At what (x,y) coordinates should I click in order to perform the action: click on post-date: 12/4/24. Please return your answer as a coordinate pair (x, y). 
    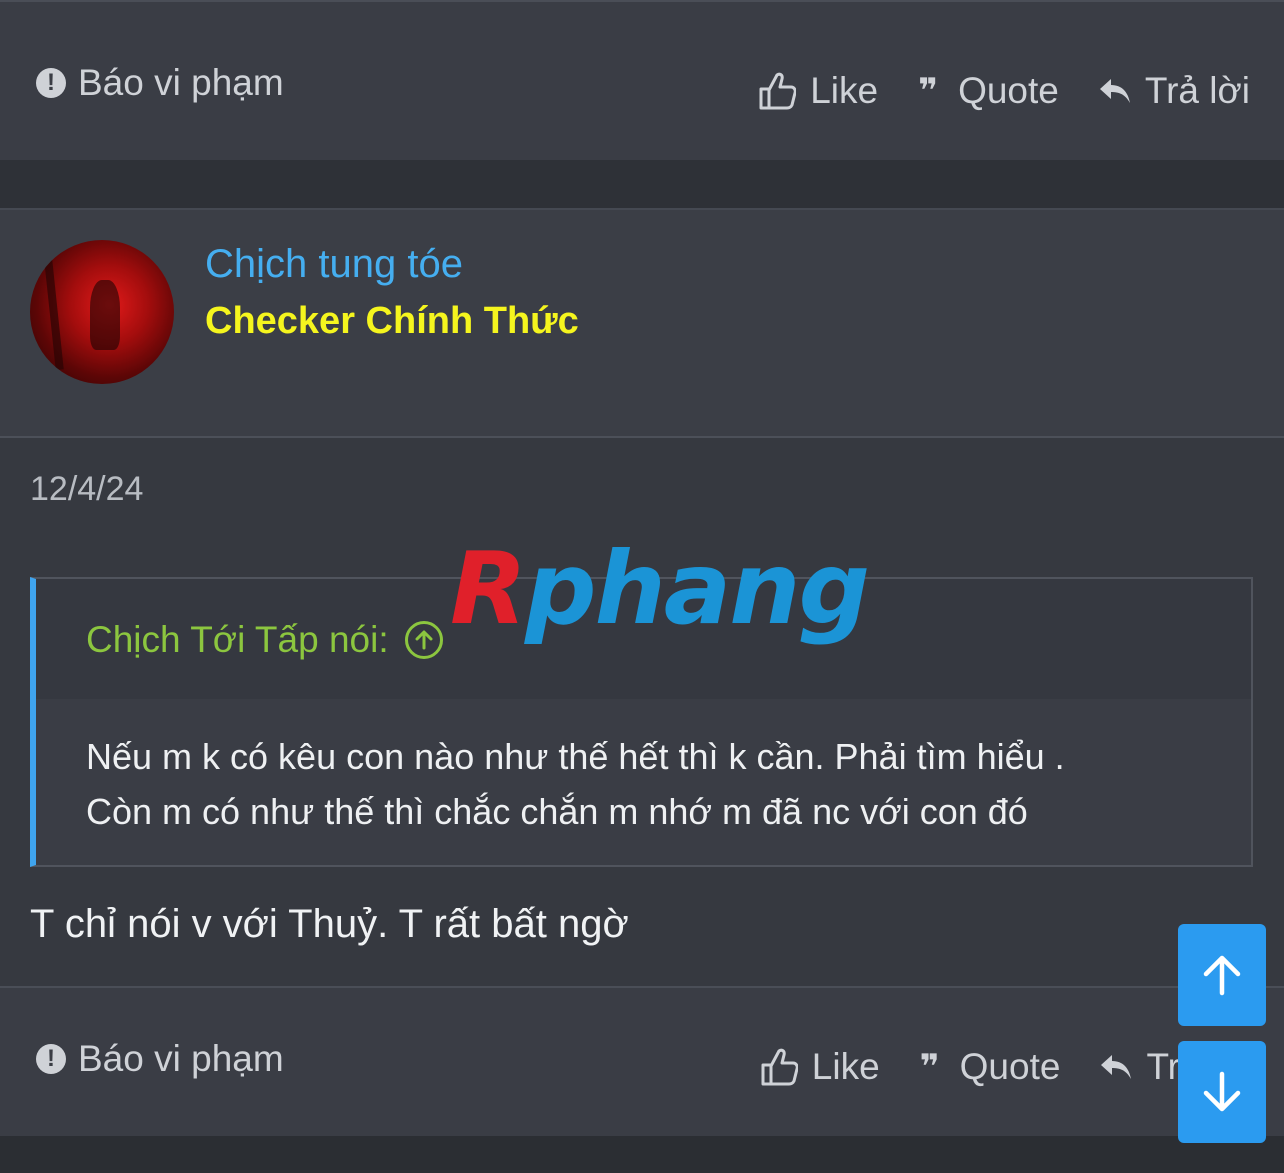
    Looking at the image, I should click on (86, 489).